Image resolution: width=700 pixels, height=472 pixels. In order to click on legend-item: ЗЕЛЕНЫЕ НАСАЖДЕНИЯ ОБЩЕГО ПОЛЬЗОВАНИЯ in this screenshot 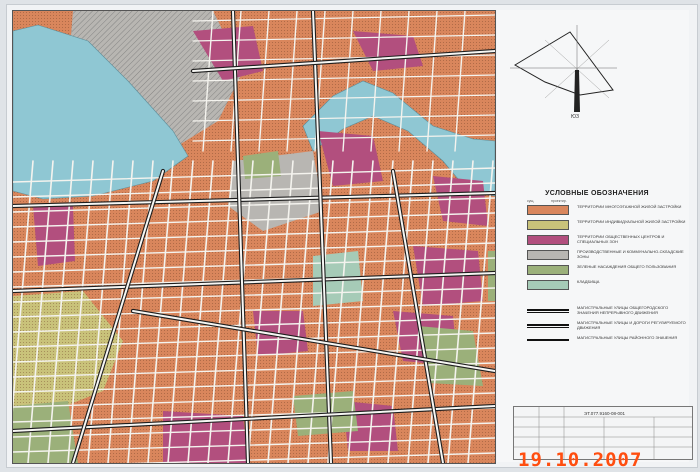, I will do `click(607, 270)`.